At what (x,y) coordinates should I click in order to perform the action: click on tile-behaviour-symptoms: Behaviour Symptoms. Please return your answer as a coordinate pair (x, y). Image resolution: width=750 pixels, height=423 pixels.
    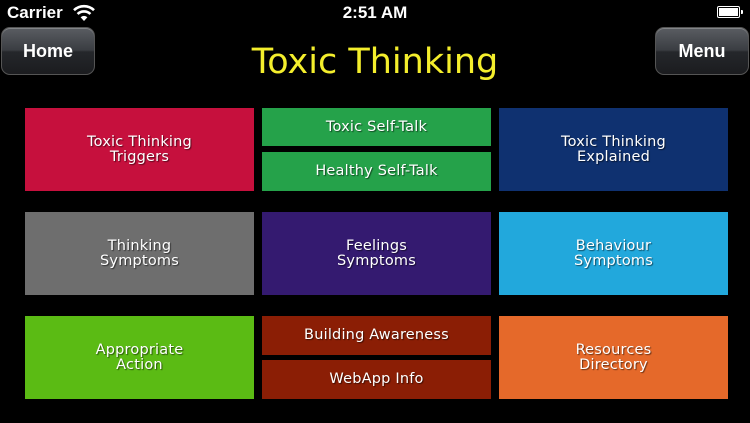
    Looking at the image, I should click on (613, 253).